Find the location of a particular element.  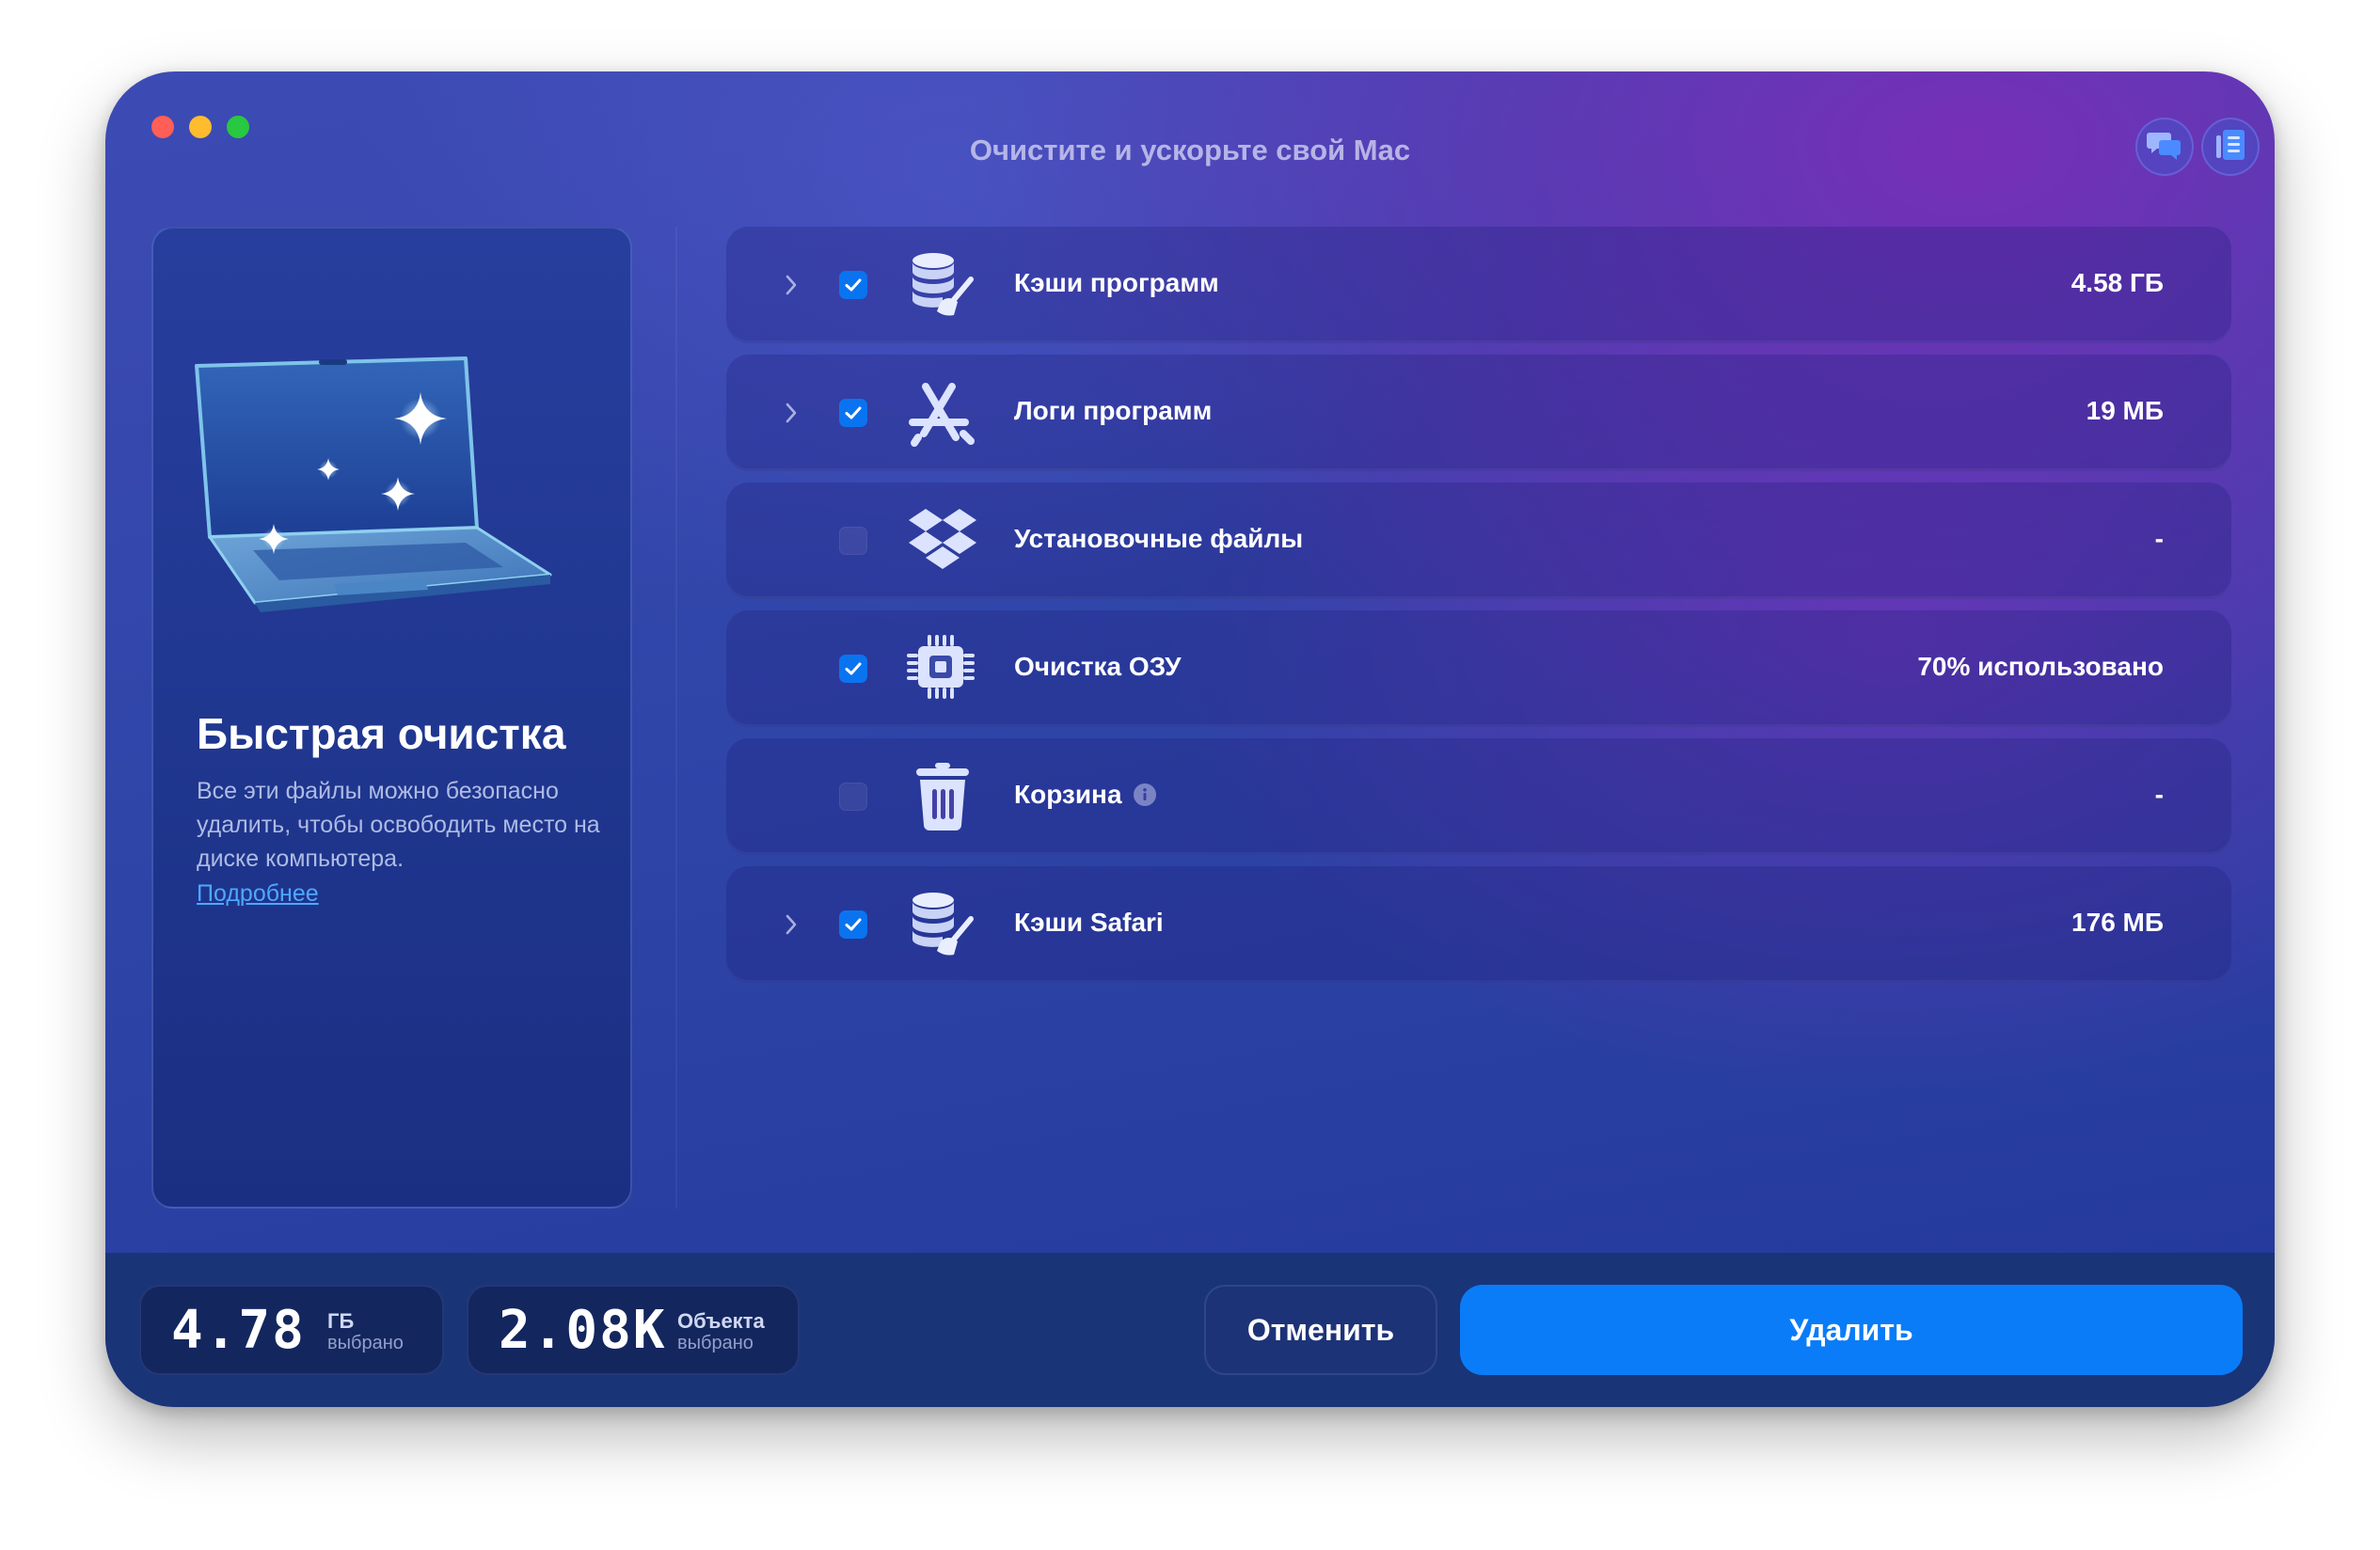

item-label-text: Кэши программ is located at coordinates (1116, 282).